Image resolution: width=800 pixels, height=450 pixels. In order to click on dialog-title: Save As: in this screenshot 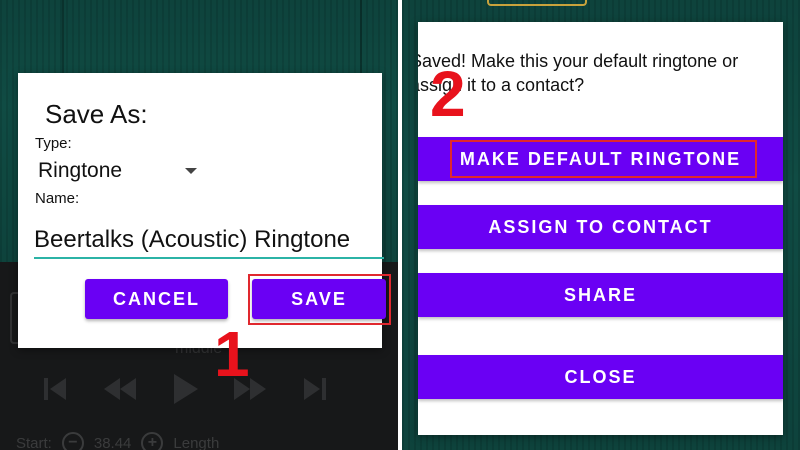, I will do `click(96, 114)`.